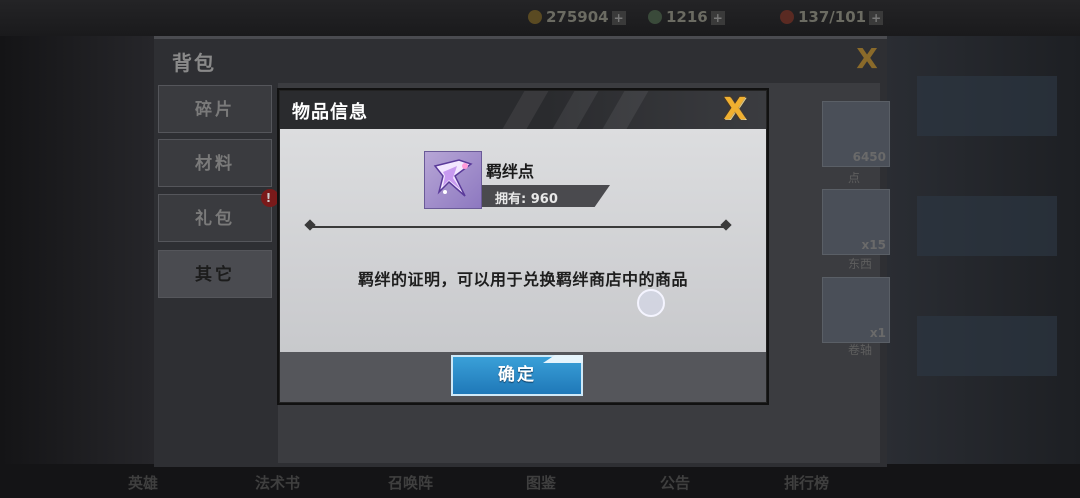 The height and width of the screenshot is (498, 1080). Describe the element at coordinates (535, 17) in the screenshot. I see `coin-icon` at that location.